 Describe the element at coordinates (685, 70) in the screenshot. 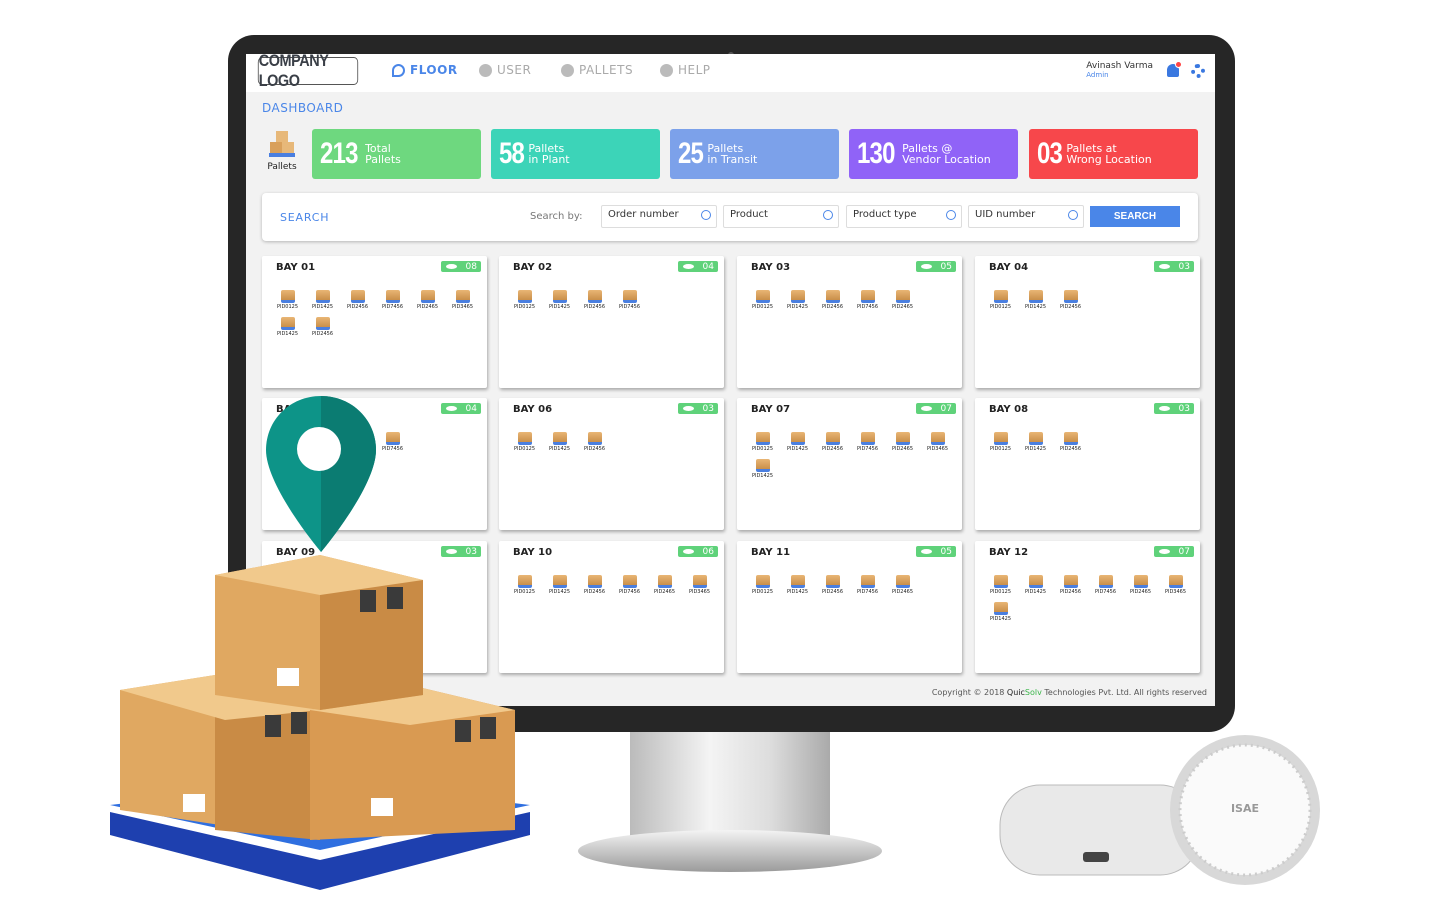

I see `nav-help: HELP` at that location.